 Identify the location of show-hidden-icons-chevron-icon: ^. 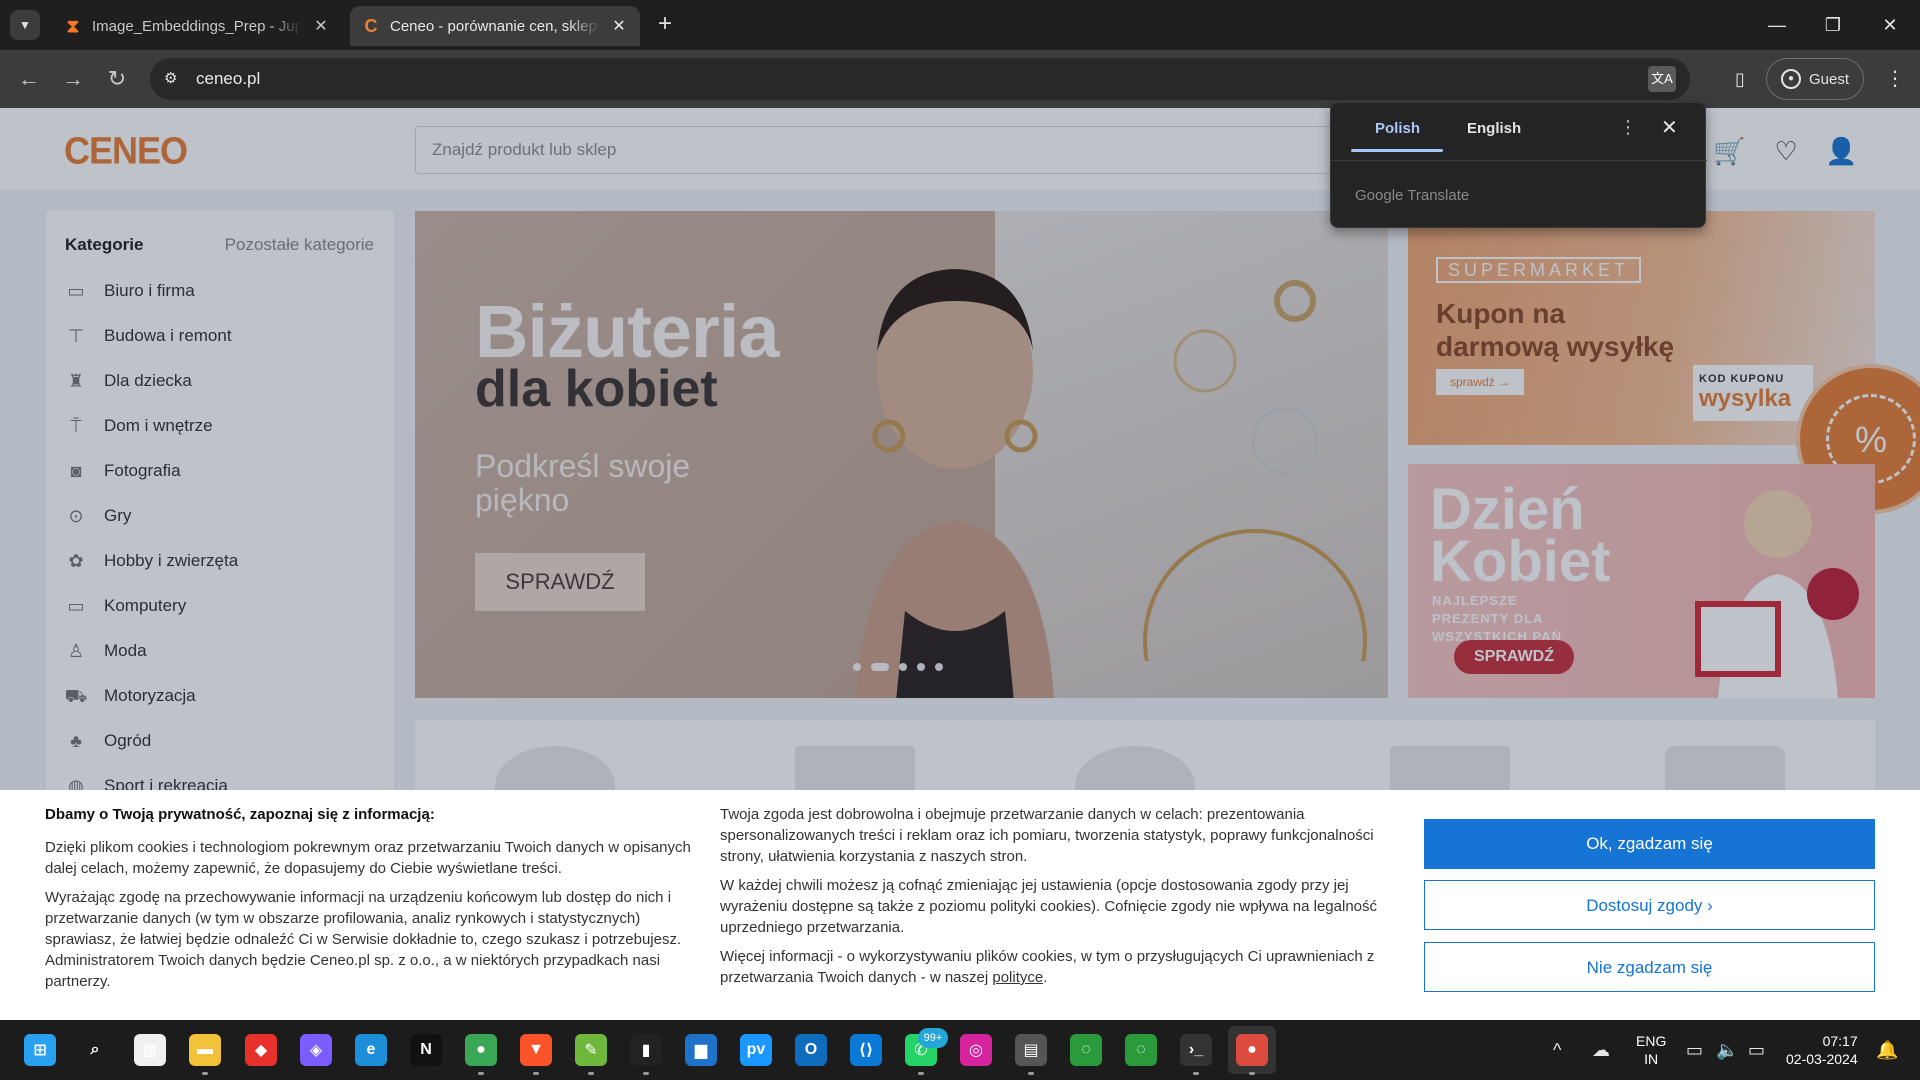
(1557, 1050).